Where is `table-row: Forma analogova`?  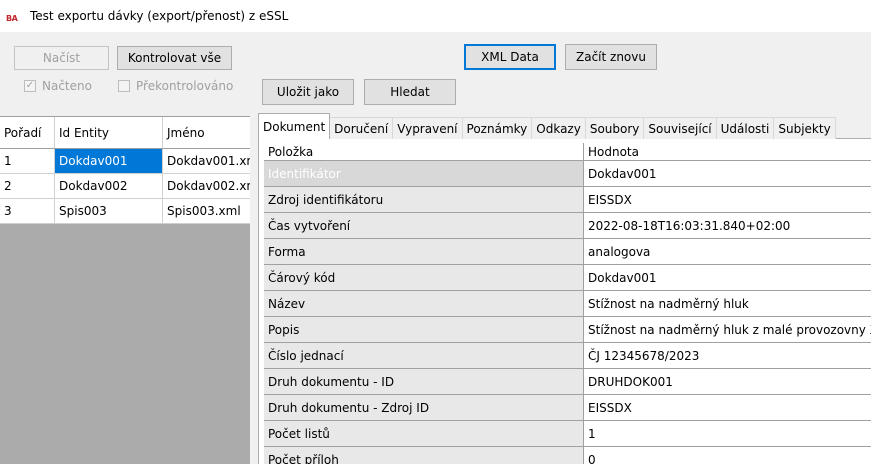 table-row: Forma analogova is located at coordinates (567, 252).